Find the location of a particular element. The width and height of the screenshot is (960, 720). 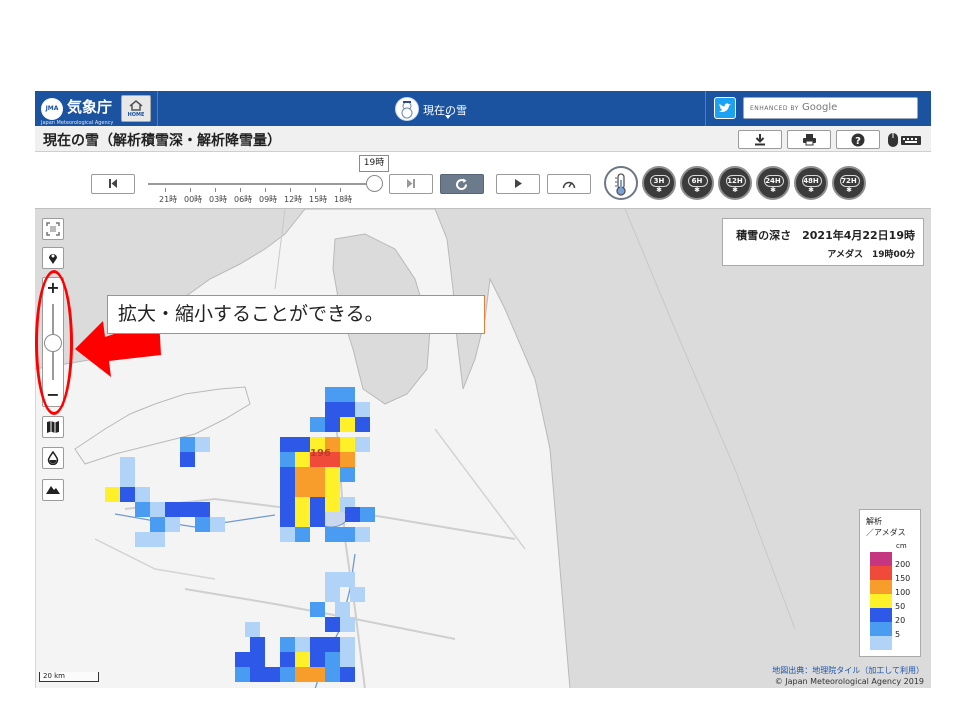

legend-title-line: ／アメダス is located at coordinates (886, 532).